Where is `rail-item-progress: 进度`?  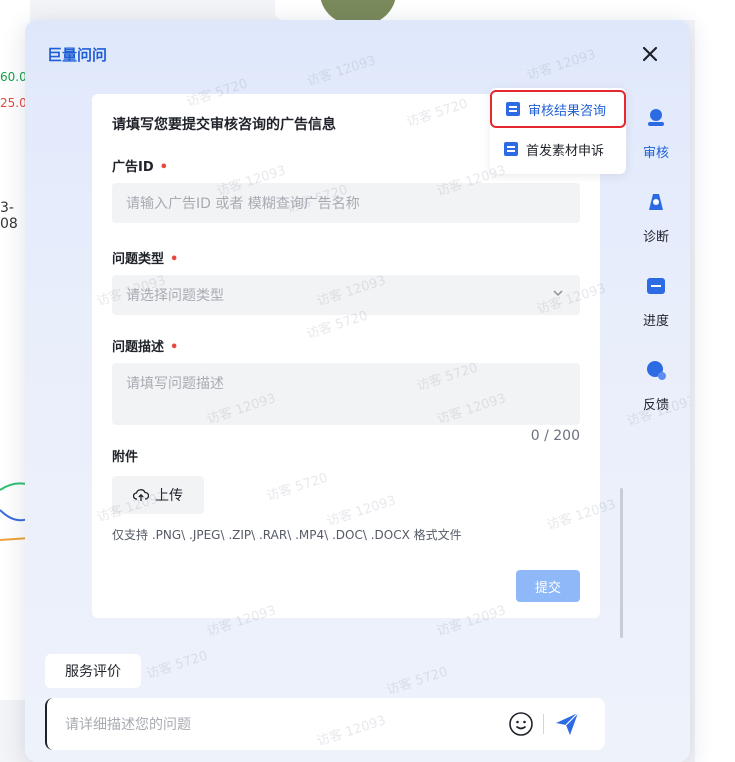
rail-item-progress: 进度 is located at coordinates (656, 301).